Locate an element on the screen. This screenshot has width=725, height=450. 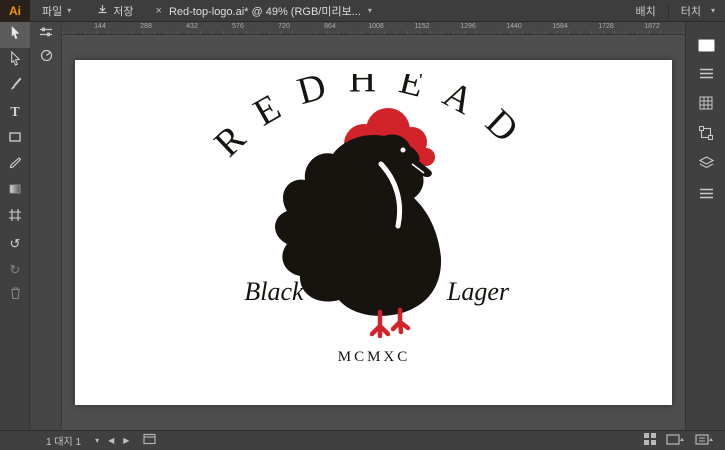
status-bar: 1 대지 1 ▾ ◀ ▶ is located at coordinates (362, 440).